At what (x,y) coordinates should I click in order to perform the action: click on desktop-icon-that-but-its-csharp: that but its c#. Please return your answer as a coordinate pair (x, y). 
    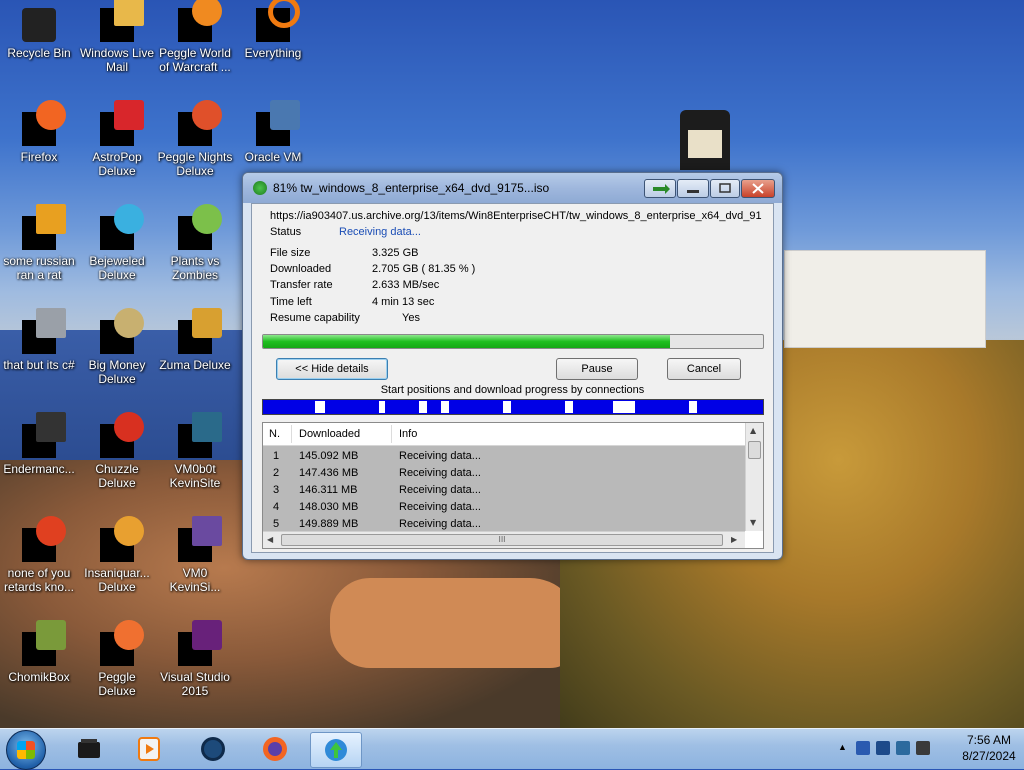
    Looking at the image, I should click on (39, 340).